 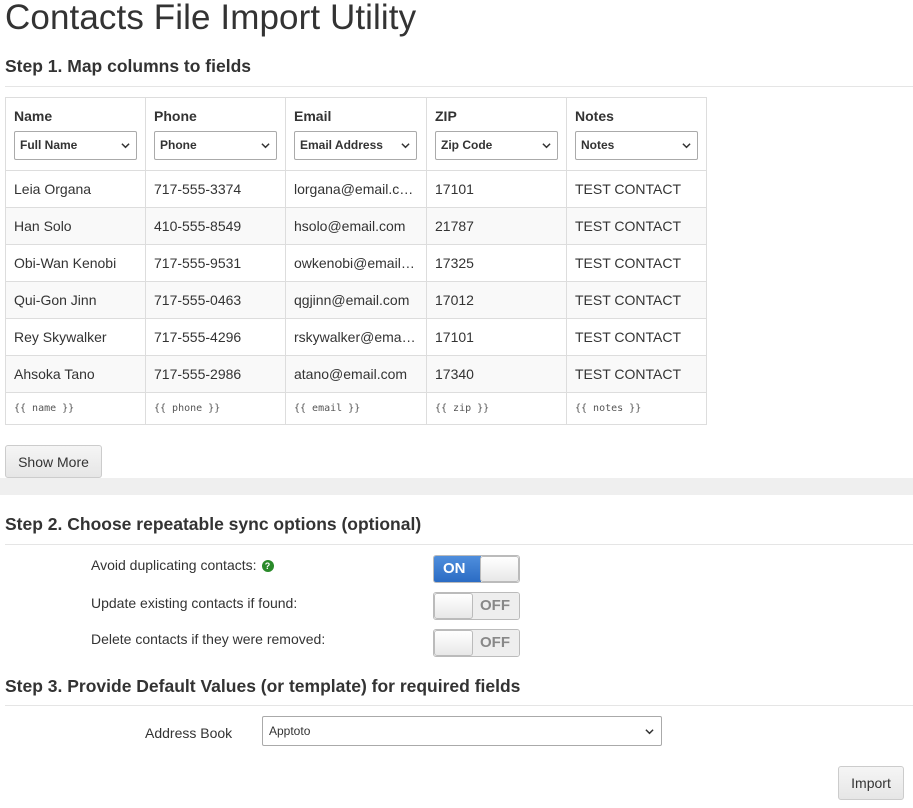 I want to click on cell-text: 17012, so click(x=454, y=300).